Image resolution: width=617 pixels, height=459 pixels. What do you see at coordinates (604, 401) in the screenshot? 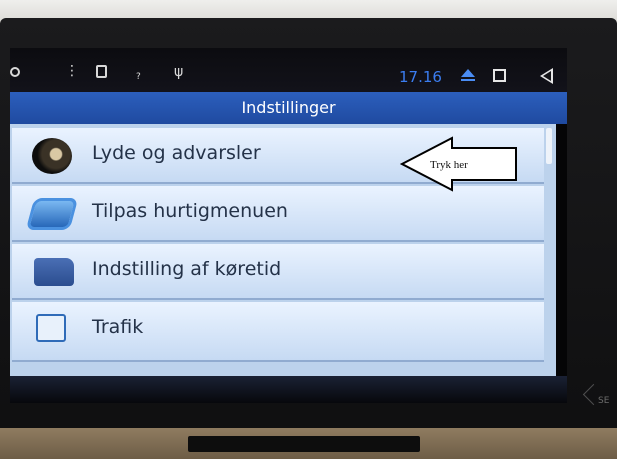
I see `bezel-corner-label: SE` at bounding box center [604, 401].